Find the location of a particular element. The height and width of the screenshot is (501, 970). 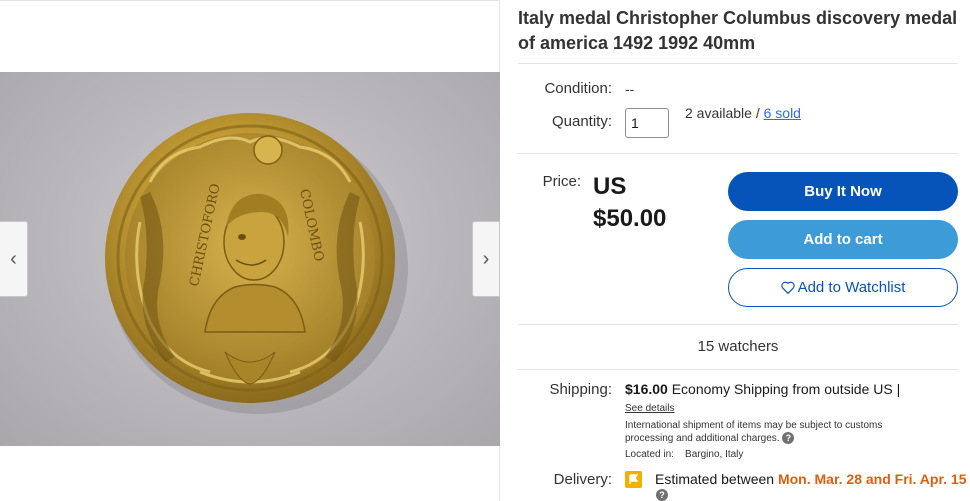

delivery-dates: Mon. Mar. 28 and Fri. Apr. 15 is located at coordinates (872, 479).